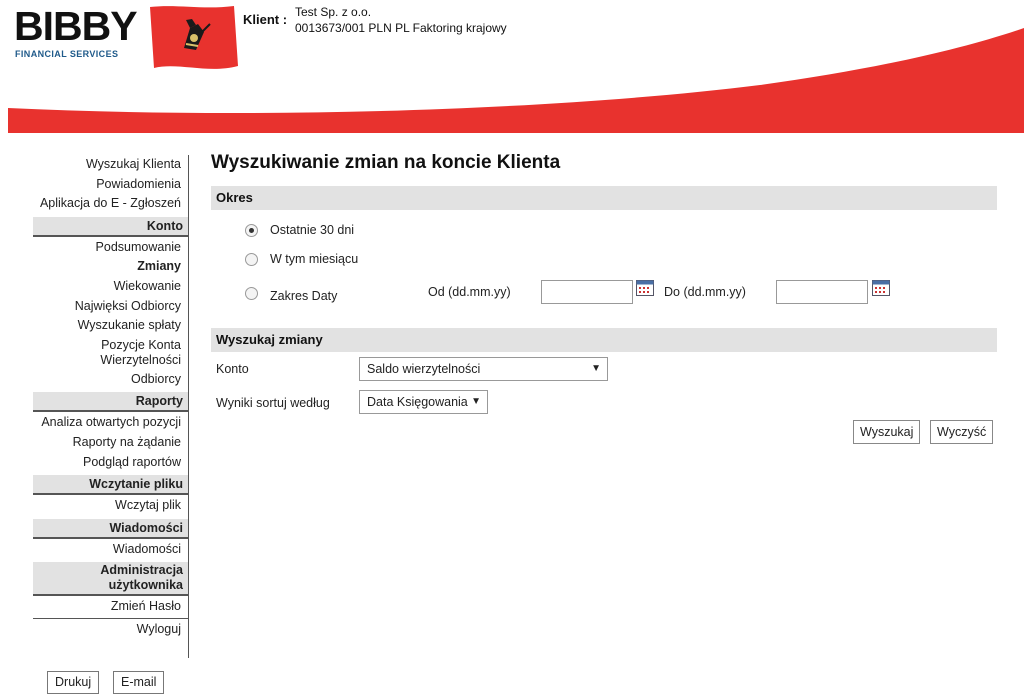 The image size is (1024, 699). What do you see at coordinates (110, 618) in the screenshot?
I see `nav-divider` at bounding box center [110, 618].